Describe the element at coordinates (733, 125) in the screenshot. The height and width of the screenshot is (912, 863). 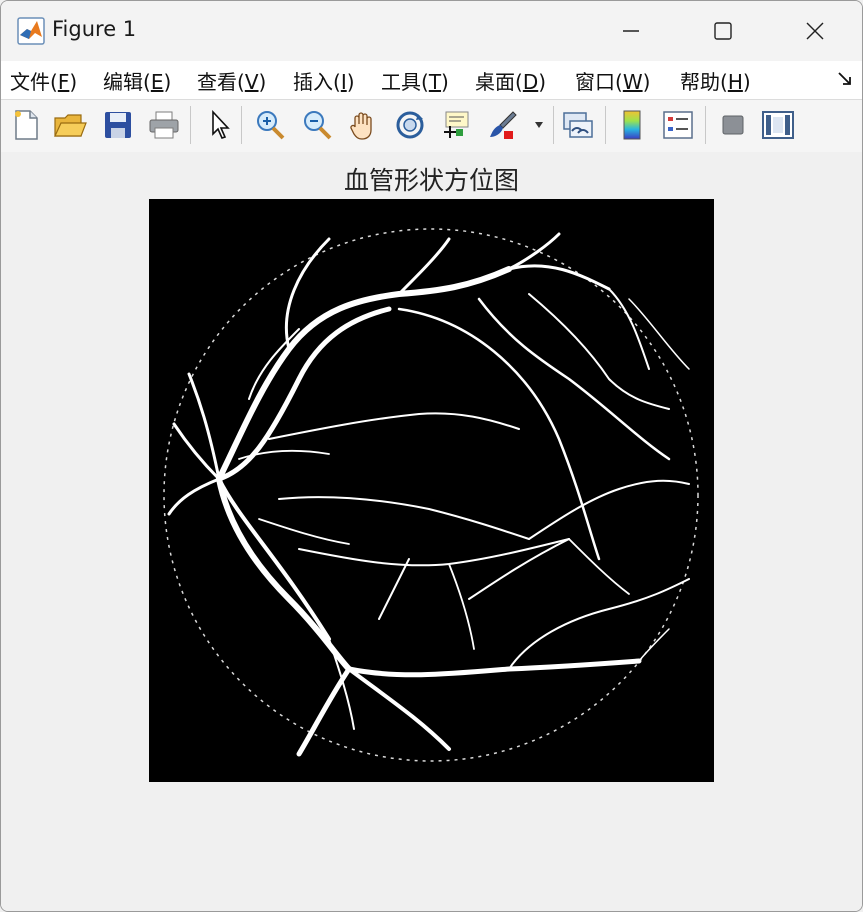
I see `hide-plot-tools-icon` at that location.